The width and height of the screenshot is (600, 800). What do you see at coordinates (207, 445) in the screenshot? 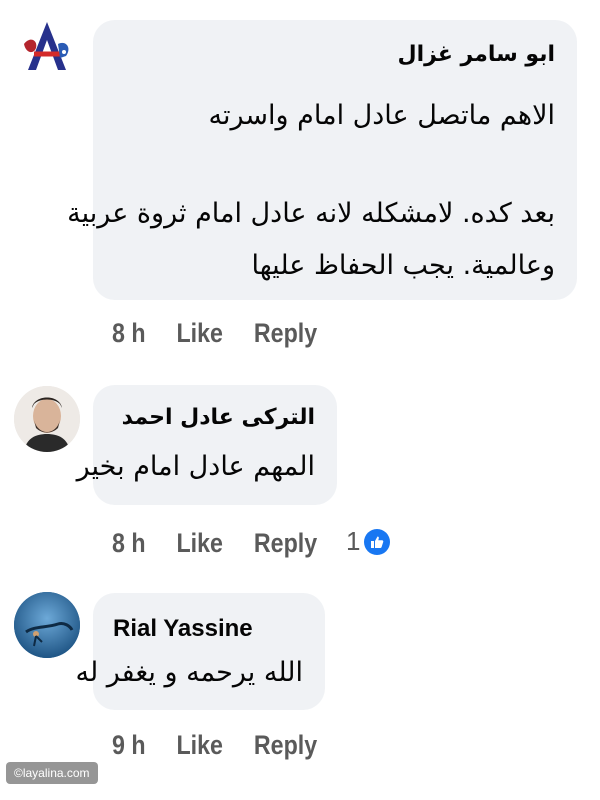
I see `comment-bubble: التركى عادل احمد المهم عادل امام بخير` at bounding box center [207, 445].